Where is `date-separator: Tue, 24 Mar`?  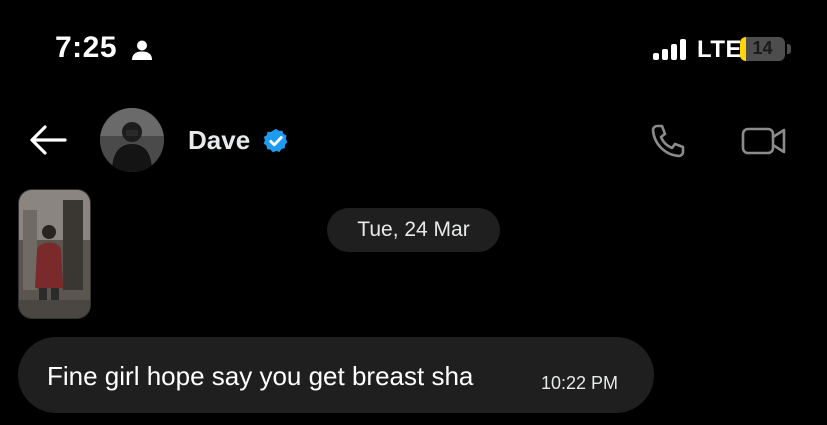 date-separator: Tue, 24 Mar is located at coordinates (413, 230).